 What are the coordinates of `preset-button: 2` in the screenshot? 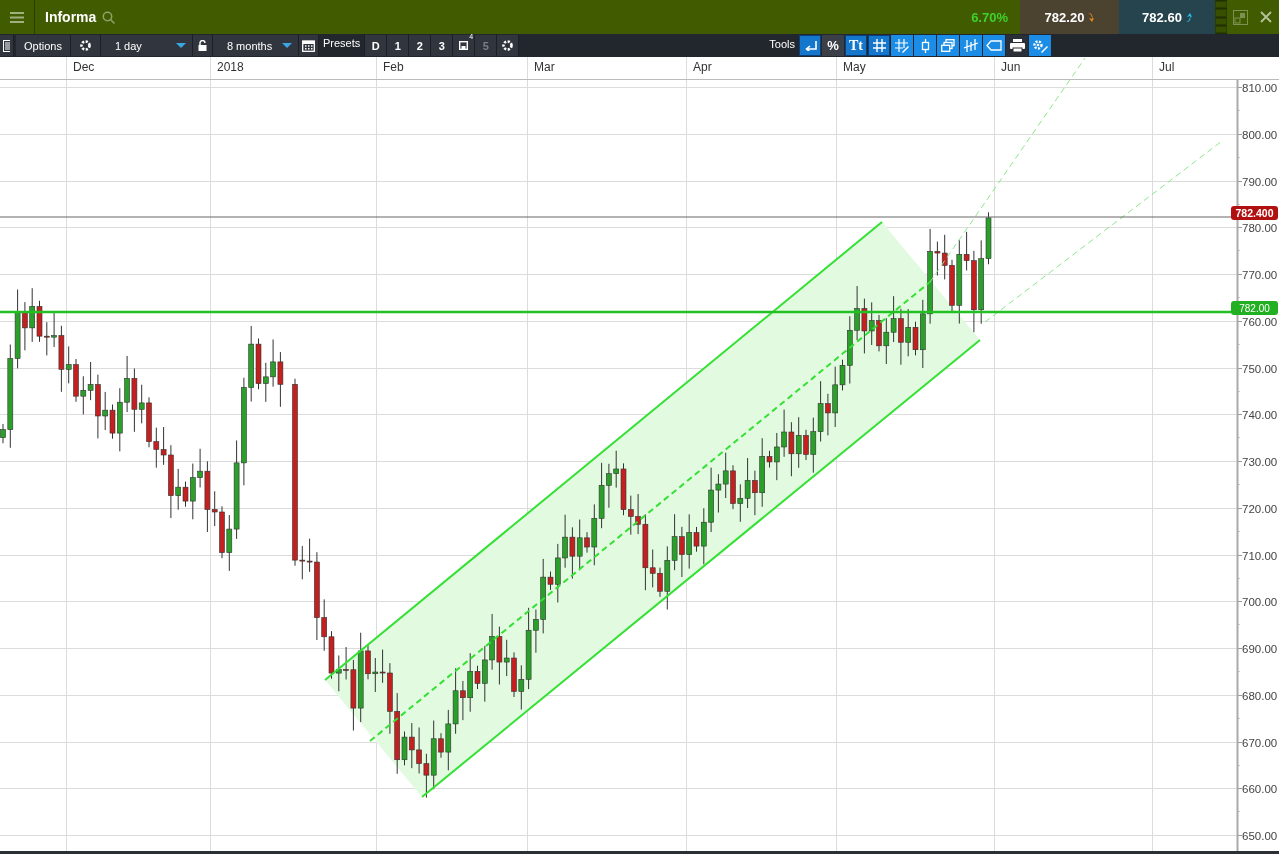 It's located at (420, 45).